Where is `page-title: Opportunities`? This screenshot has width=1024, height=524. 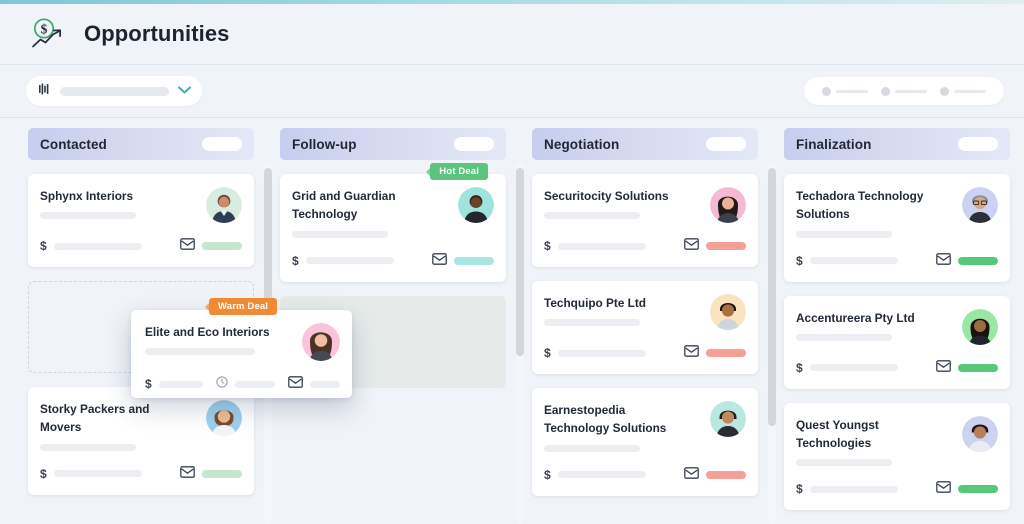 page-title: Opportunities is located at coordinates (157, 33).